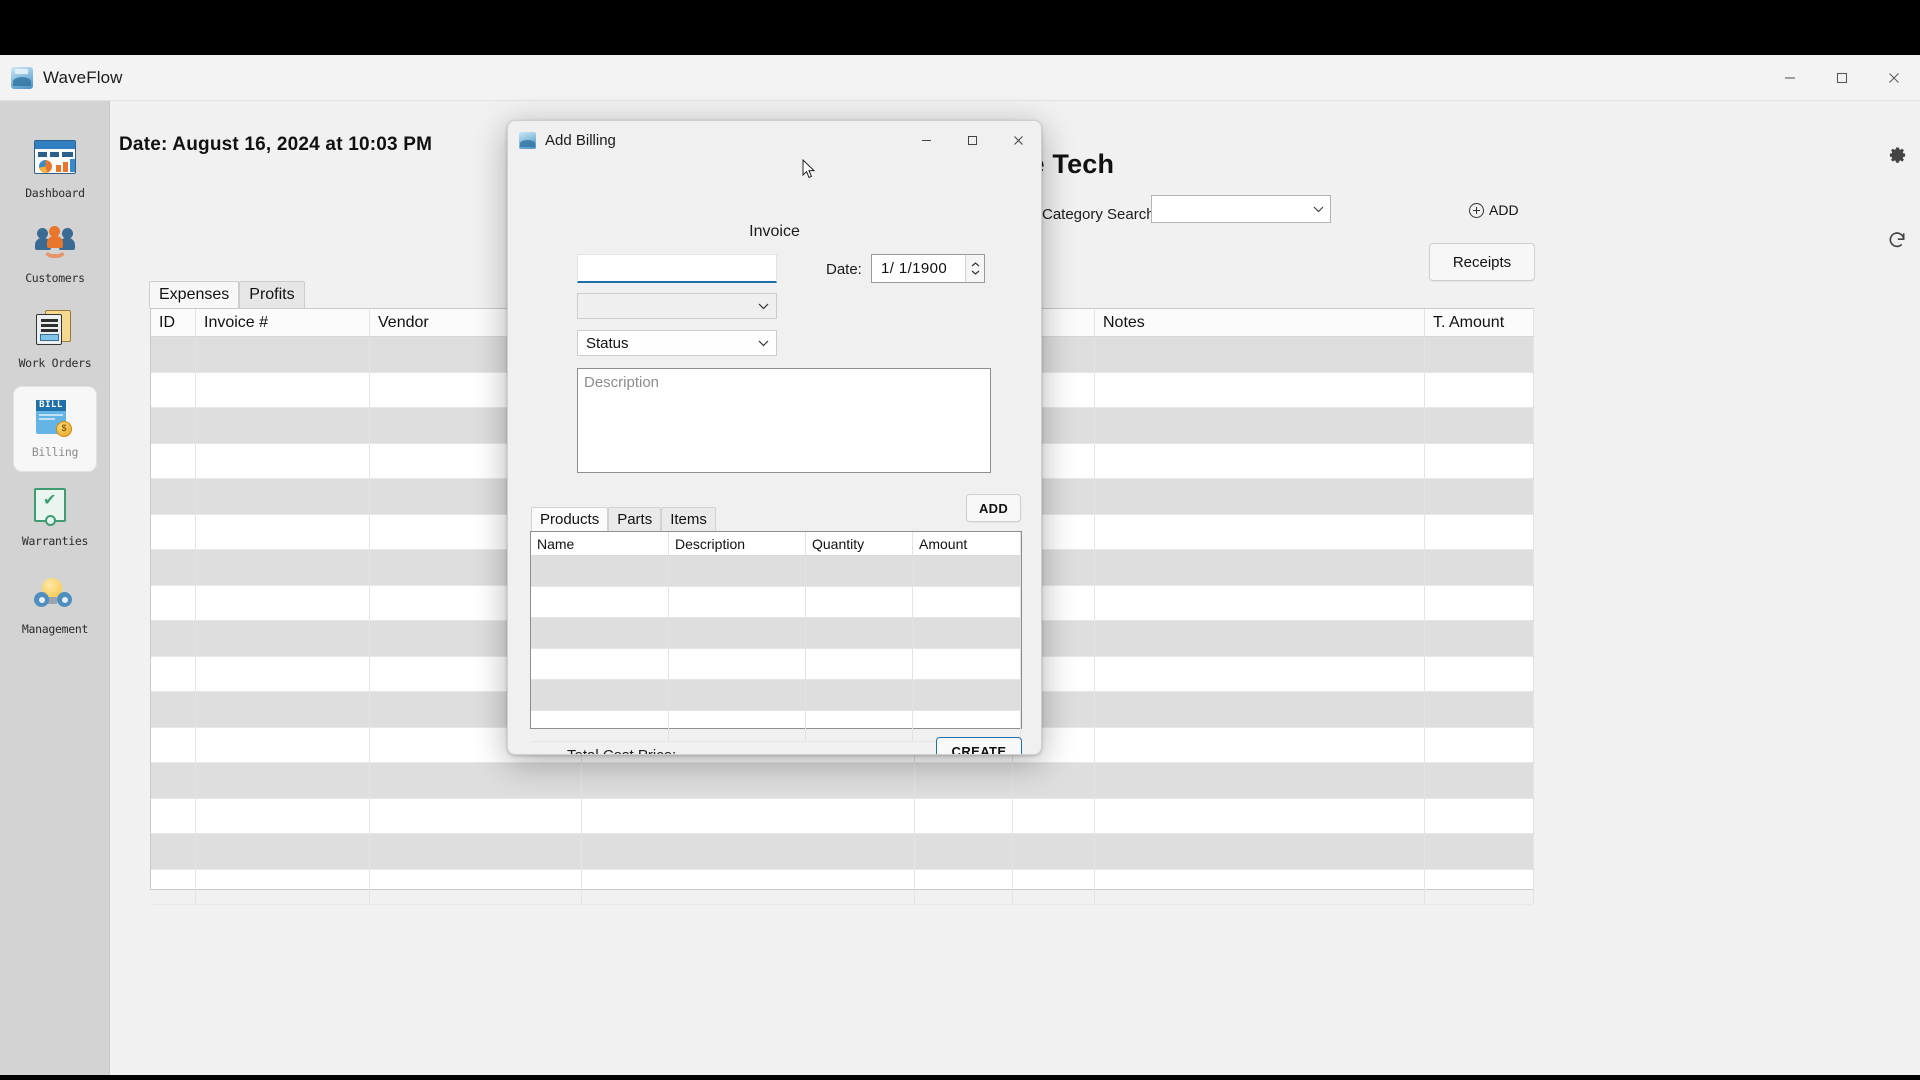 The image size is (1920, 1080). Describe the element at coordinates (272, 294) in the screenshot. I see `tab-profits: Profits` at that location.